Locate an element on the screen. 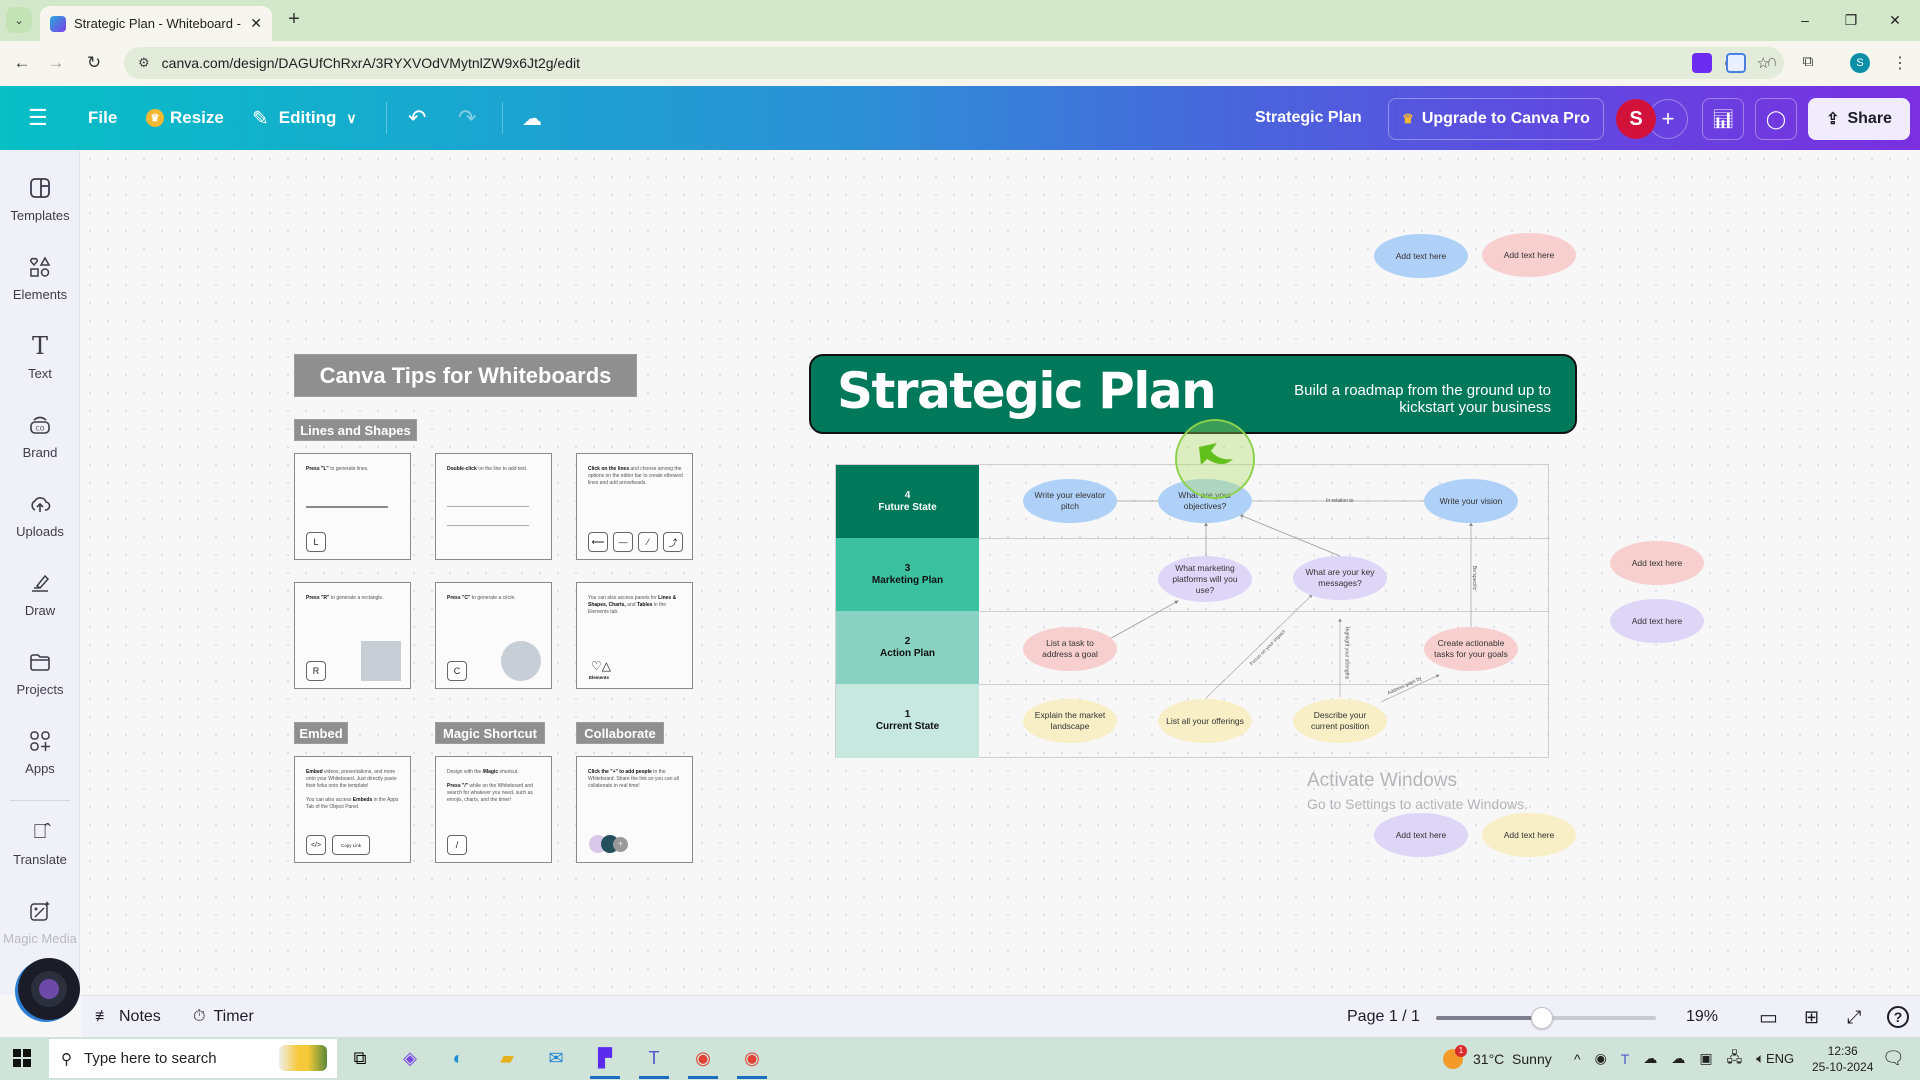 Image resolution: width=1920 pixels, height=1080 pixels. chrome-profile-a-icon: ◉ is located at coordinates (703, 1061).